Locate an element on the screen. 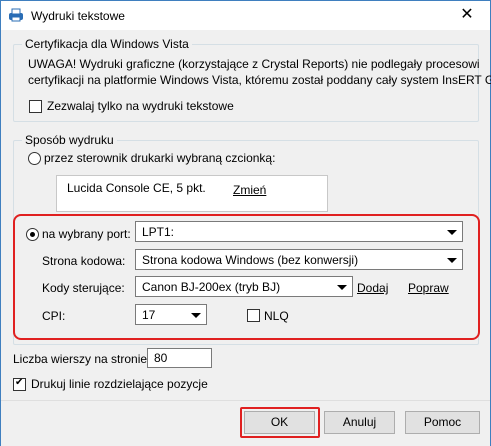 The width and height of the screenshot is (491, 446). change-font-link: Zmień is located at coordinates (249, 190).